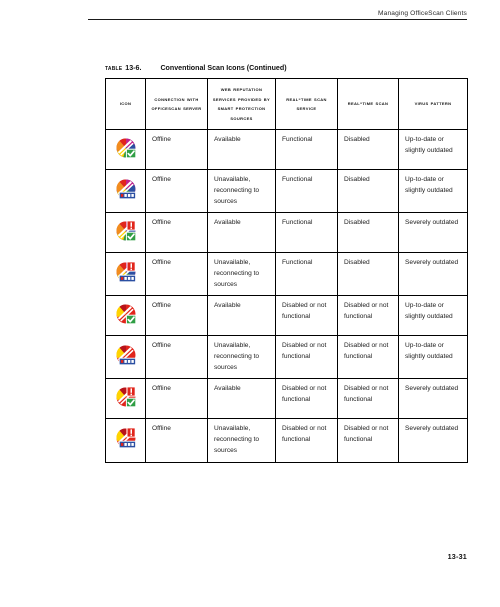 The image size is (500, 607). Describe the element at coordinates (277, 15) in the screenshot. I see `page-running-header: Managing OfficeScan Clients` at that location.